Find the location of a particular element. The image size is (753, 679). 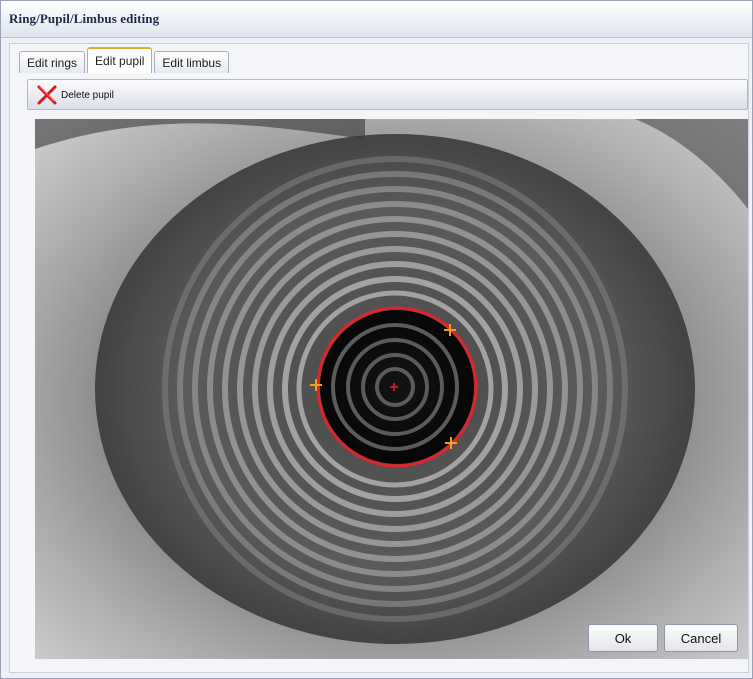

red-x-icon is located at coordinates (47, 95).